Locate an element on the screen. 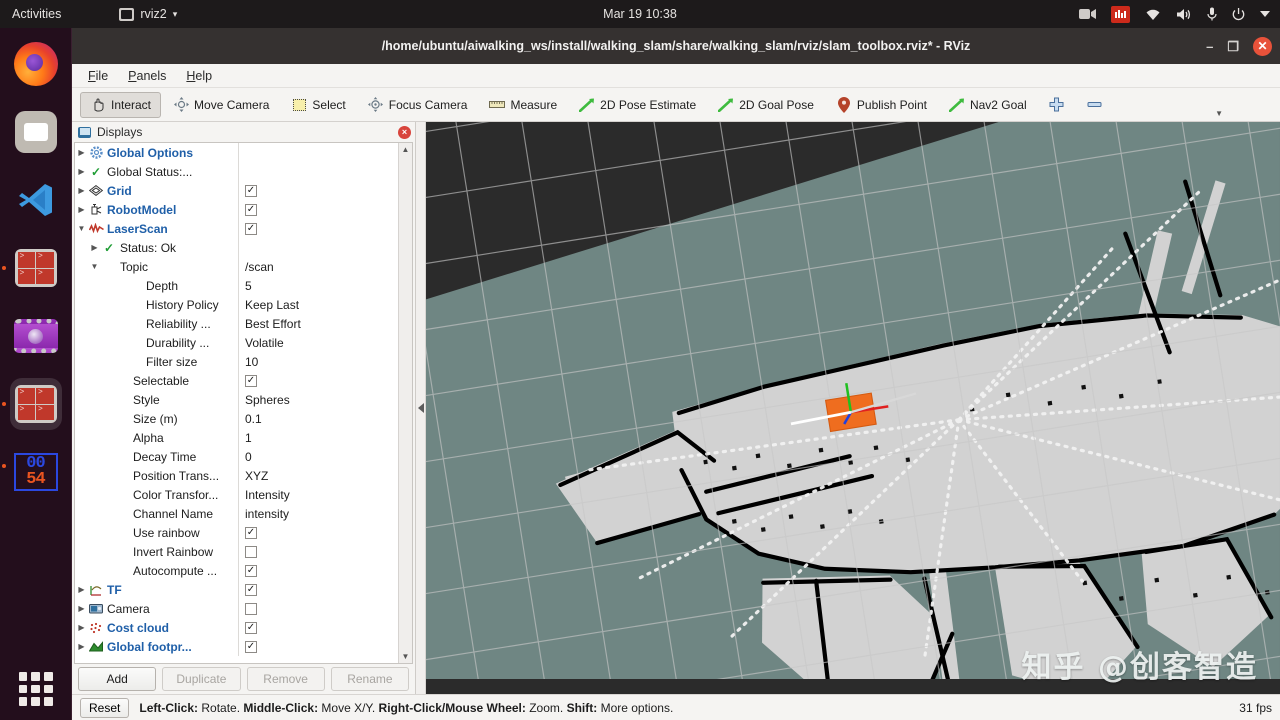 The height and width of the screenshot is (720, 1280). display-tree-row-value: Spheres is located at coordinates (318, 399).